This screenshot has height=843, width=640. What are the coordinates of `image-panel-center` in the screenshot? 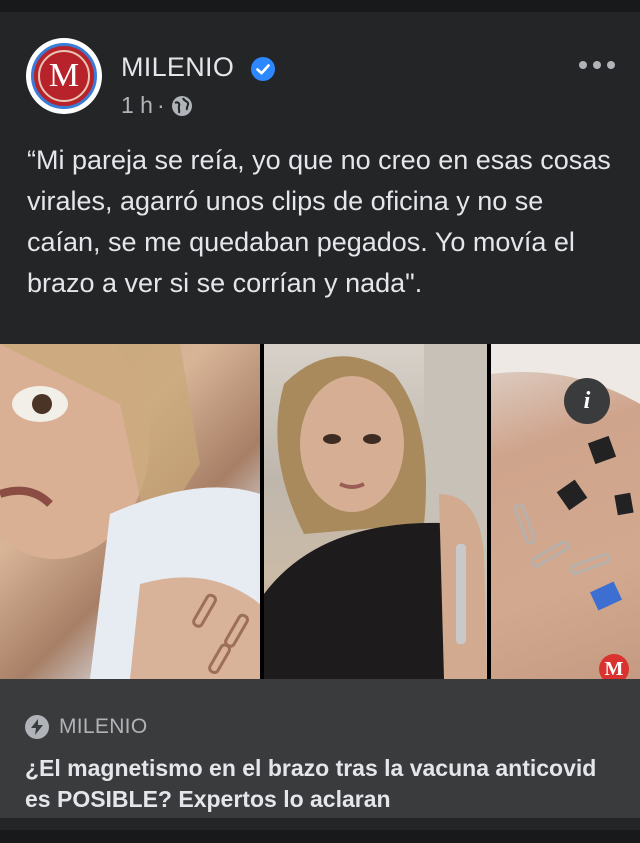 It's located at (375, 511).